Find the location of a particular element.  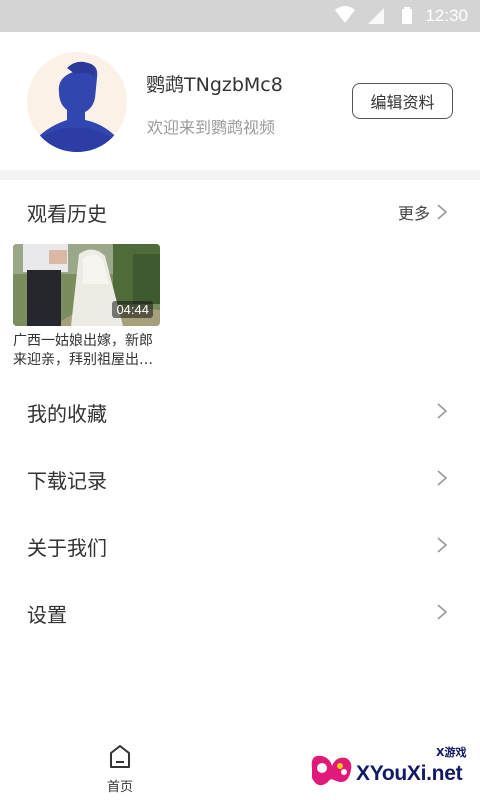

menu-item-label: 下载记录 is located at coordinates (67, 481).